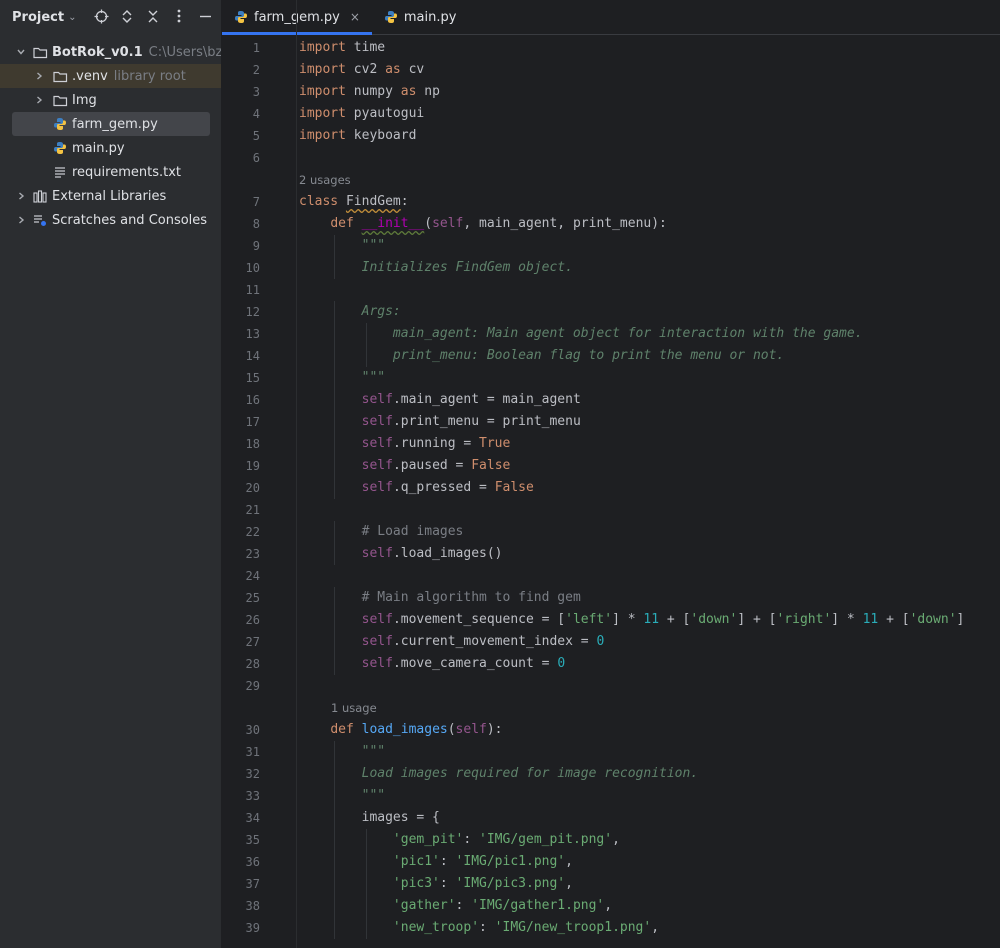  What do you see at coordinates (110, 52) in the screenshot?
I see `tree-item-project-root: BotRok_v0.1 C:\Users\bzac` at bounding box center [110, 52].